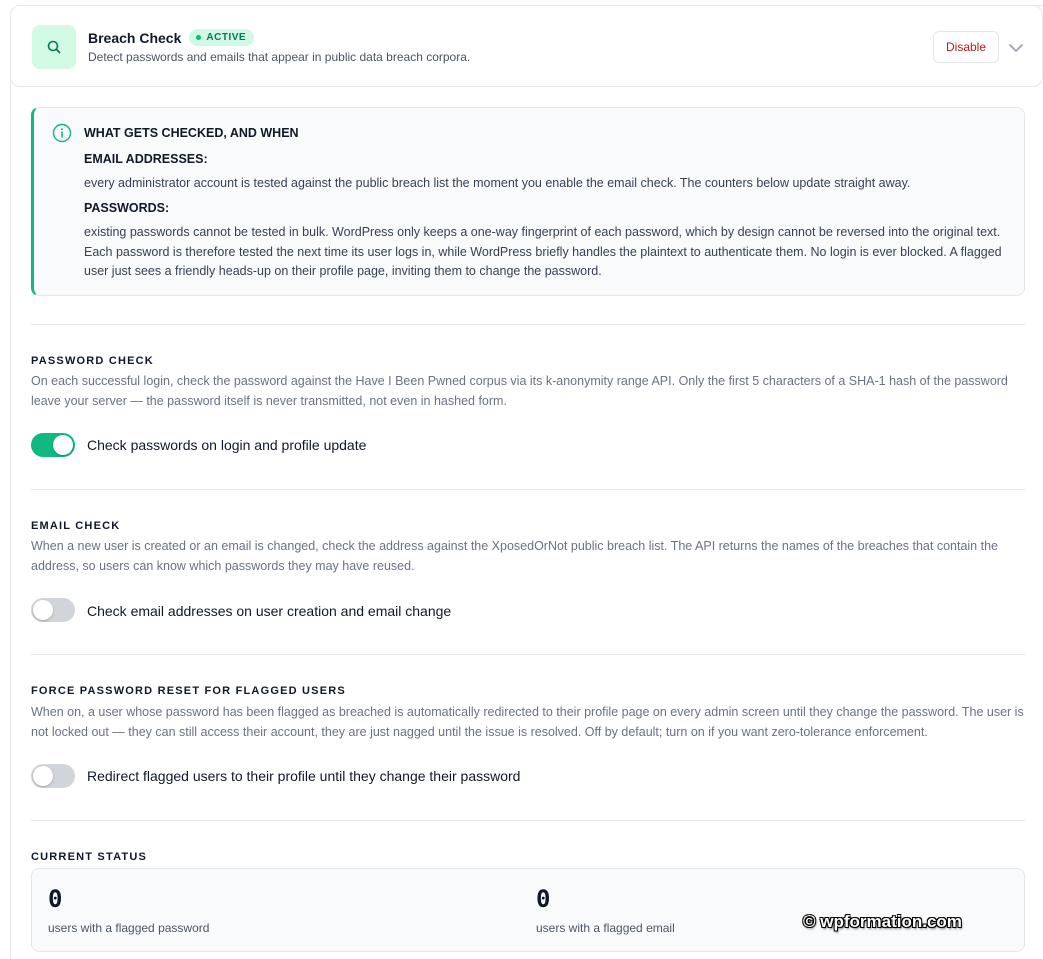  I want to click on info-icon, so click(62, 133).